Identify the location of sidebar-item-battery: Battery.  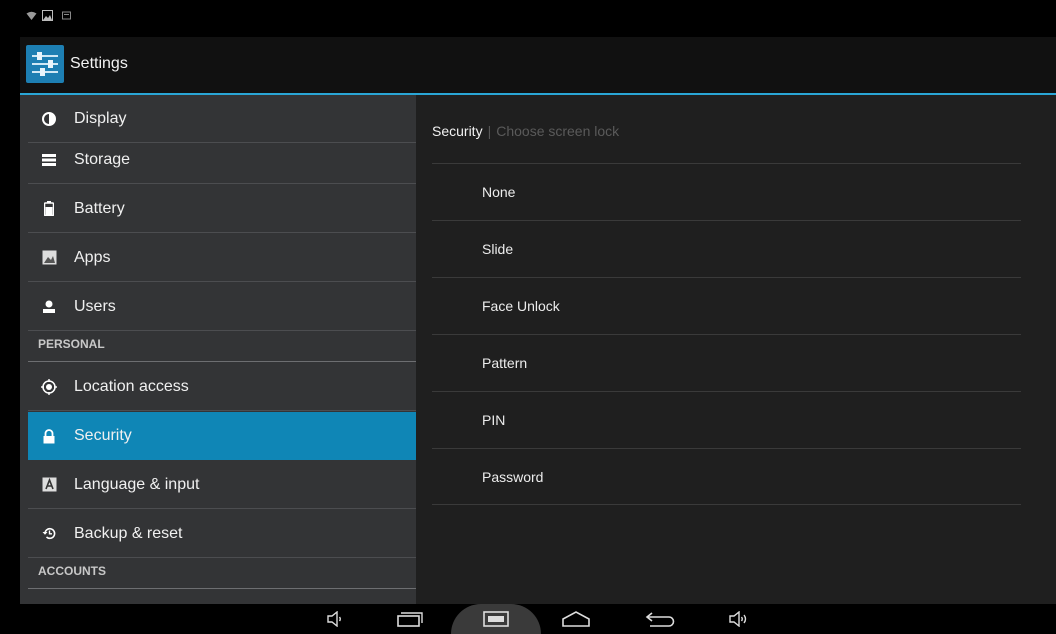
(222, 209).